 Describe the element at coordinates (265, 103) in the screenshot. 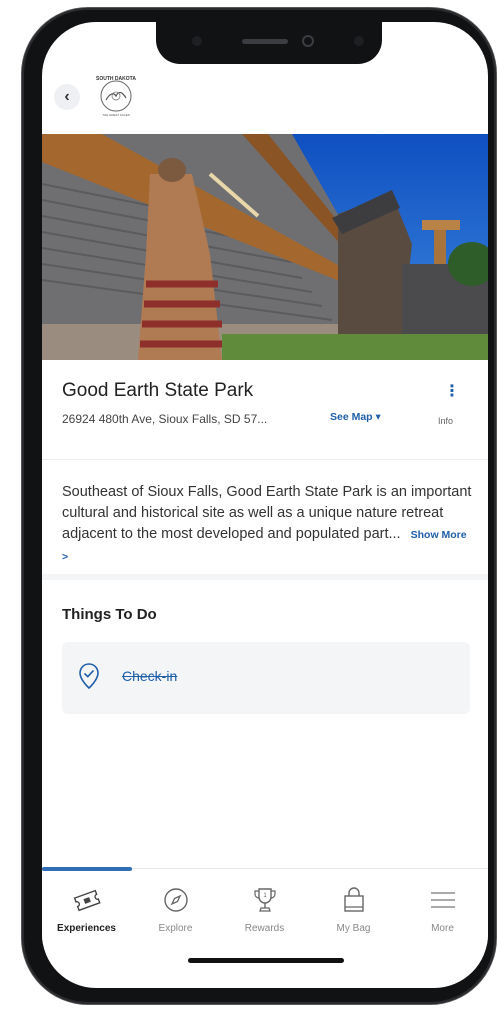

I see `app-header: ‹ SOUTH DAKOTA THE GREAT FACES` at that location.